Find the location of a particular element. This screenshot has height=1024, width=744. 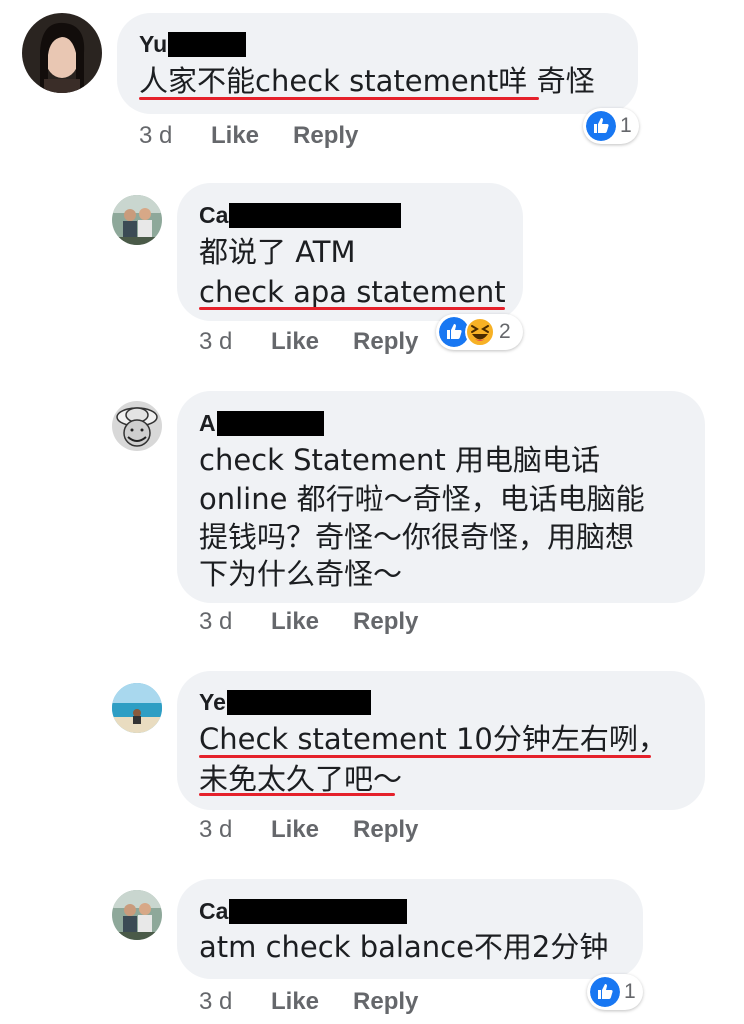

haha-reaction-icon is located at coordinates (480, 332).